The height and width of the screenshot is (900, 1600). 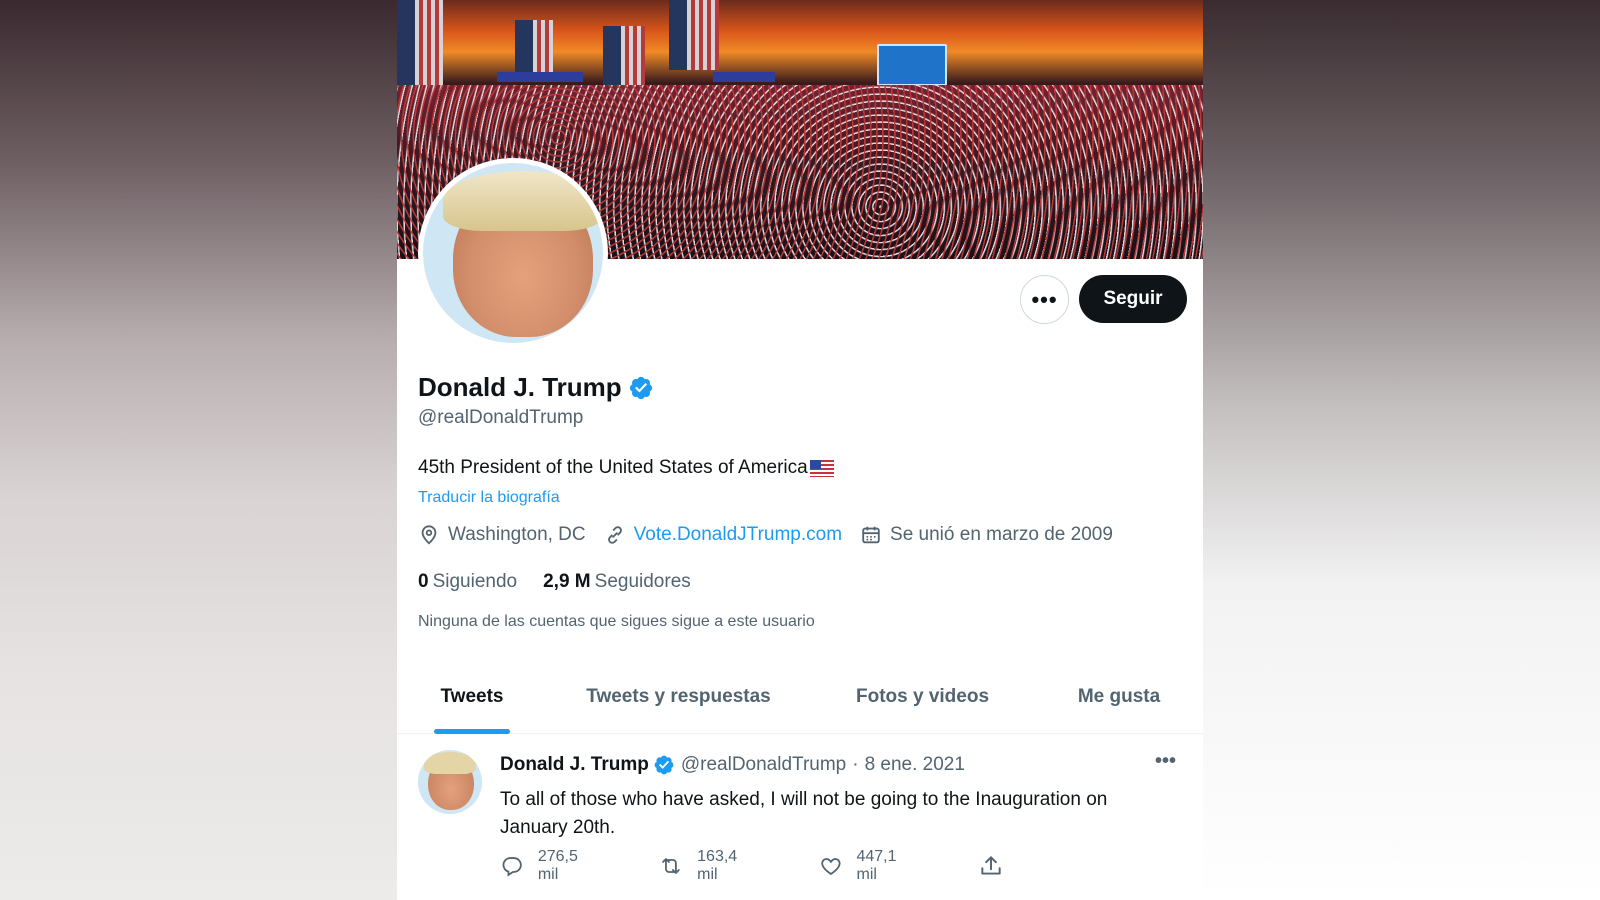 I want to click on more-options-button: •••, so click(x=1044, y=299).